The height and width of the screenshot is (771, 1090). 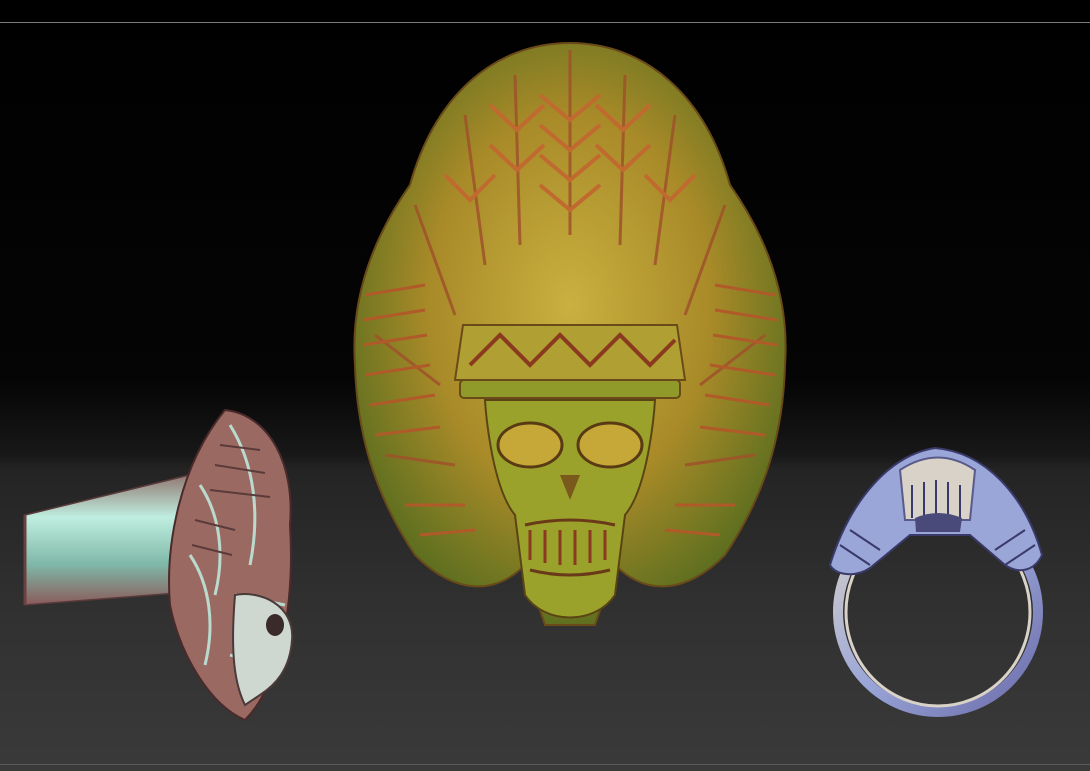 I want to click on viewport-top-border, so click(x=545, y=22).